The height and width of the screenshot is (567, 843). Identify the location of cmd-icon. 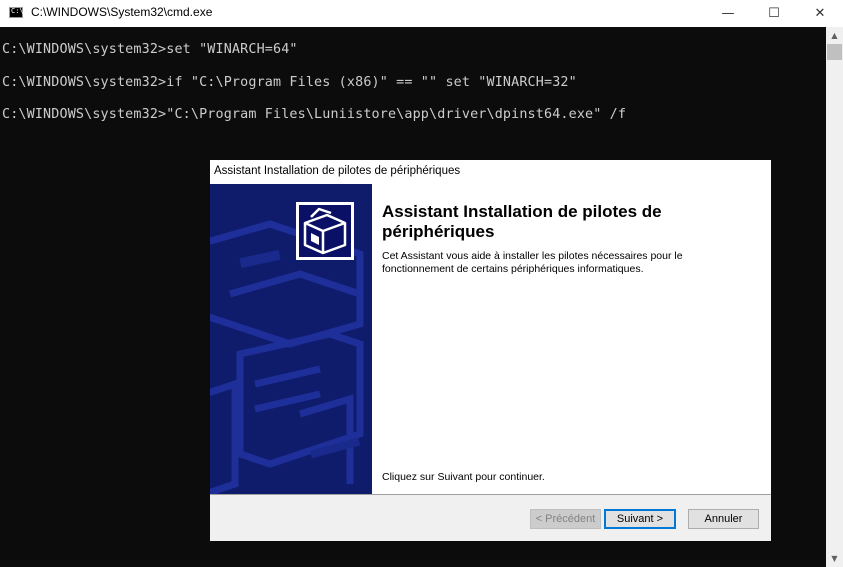
(16, 12).